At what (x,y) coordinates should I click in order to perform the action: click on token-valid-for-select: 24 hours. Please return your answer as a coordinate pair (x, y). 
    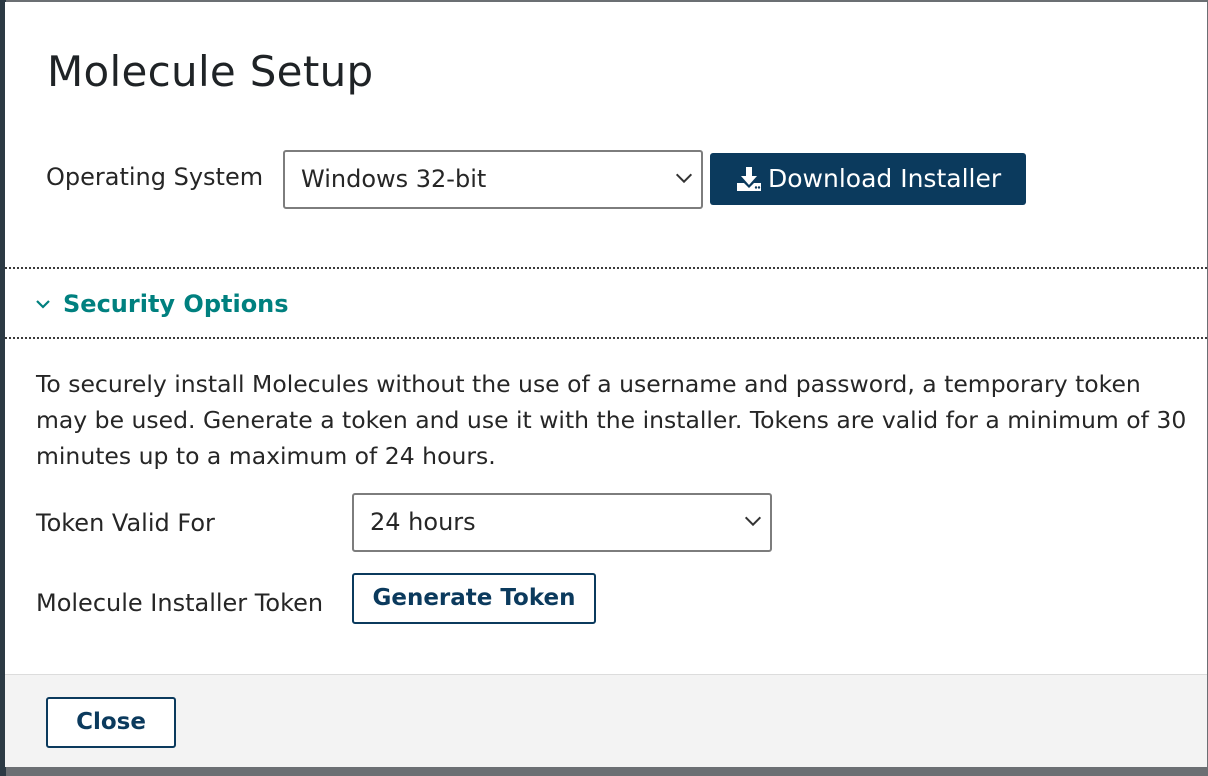
    Looking at the image, I should click on (562, 522).